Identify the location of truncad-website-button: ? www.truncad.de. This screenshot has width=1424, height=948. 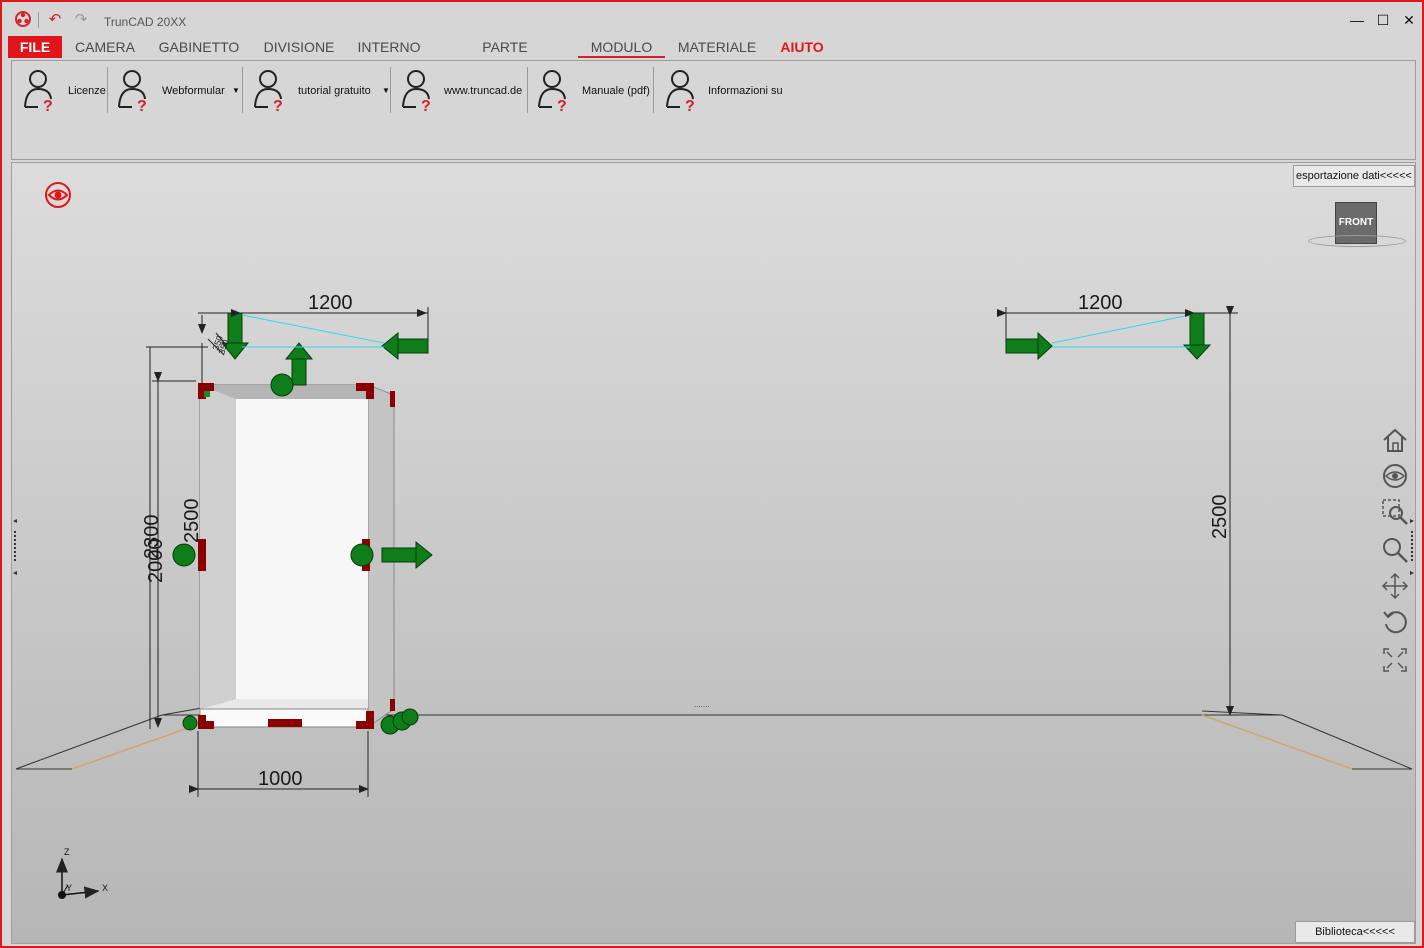
(463, 91).